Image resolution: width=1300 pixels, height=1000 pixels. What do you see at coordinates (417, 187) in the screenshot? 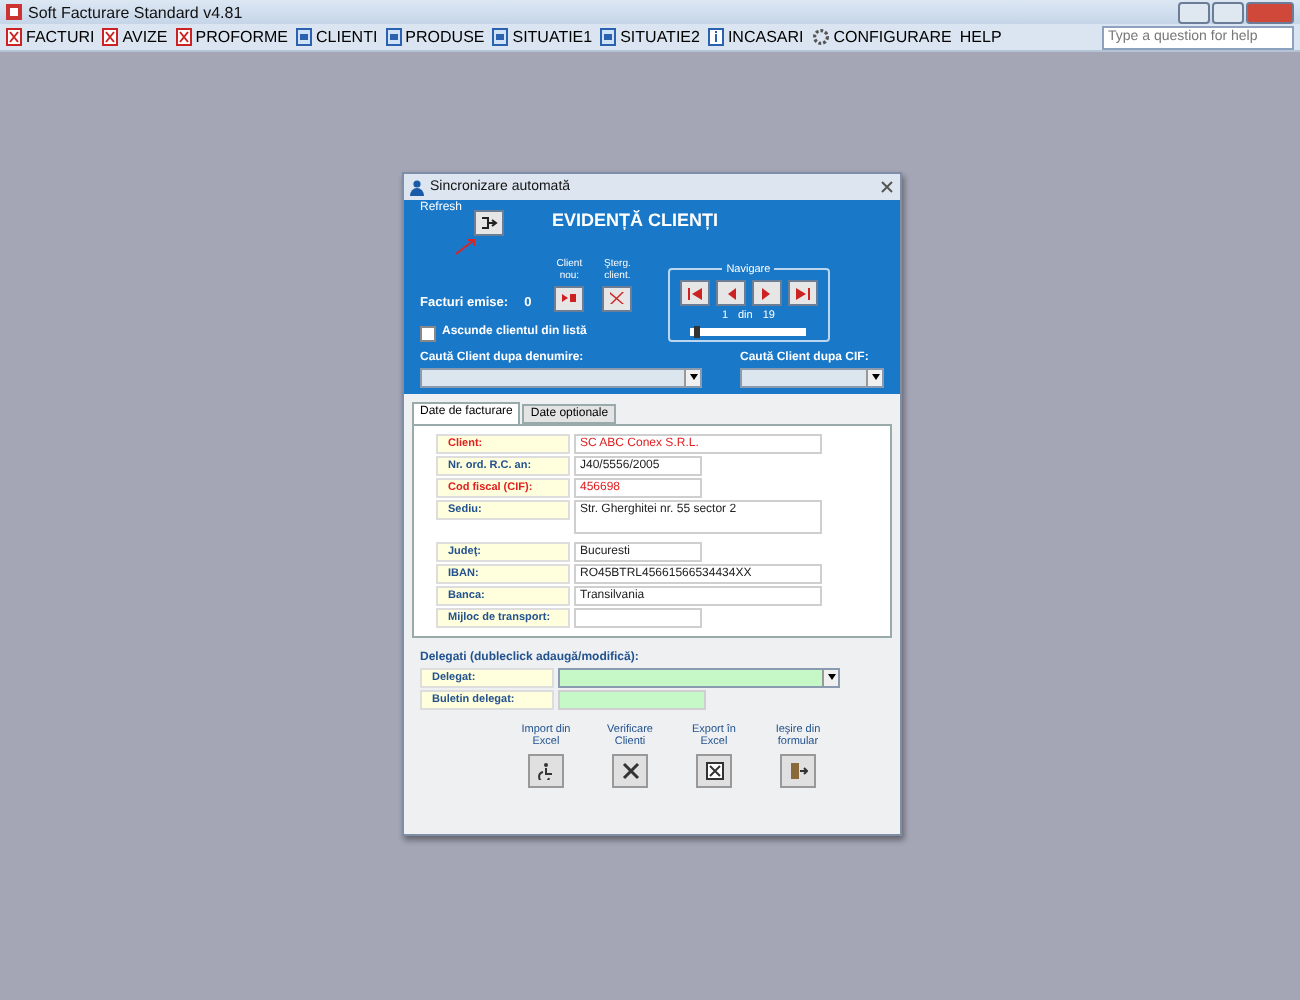
I see `person-icon` at bounding box center [417, 187].